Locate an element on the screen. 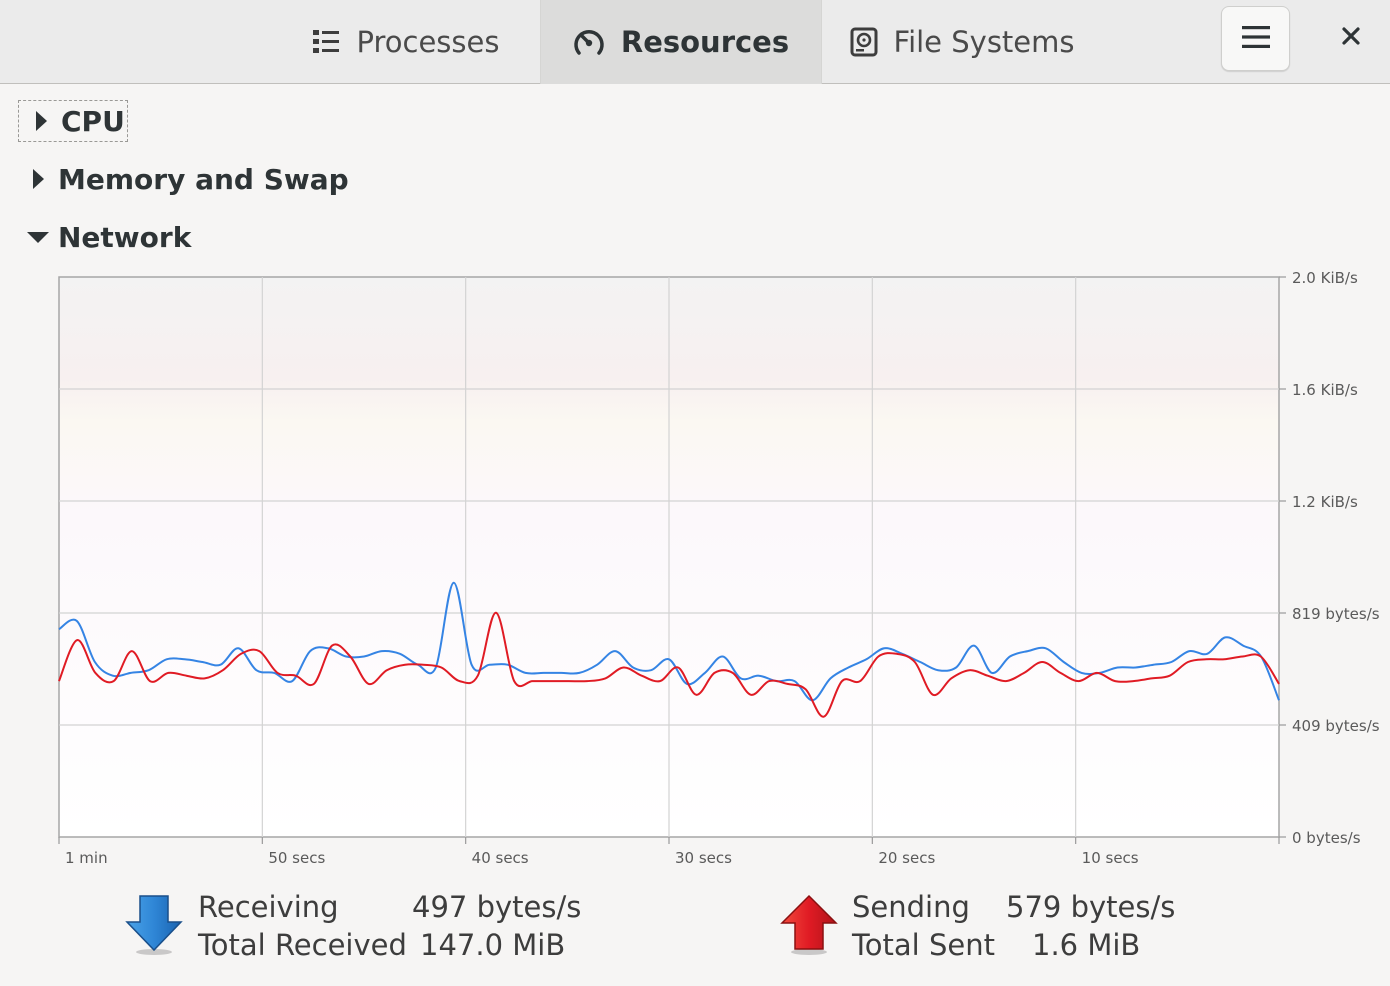 Image resolution: width=1390 pixels, height=986 pixels. hamburger-icon is located at coordinates (1256, 39).